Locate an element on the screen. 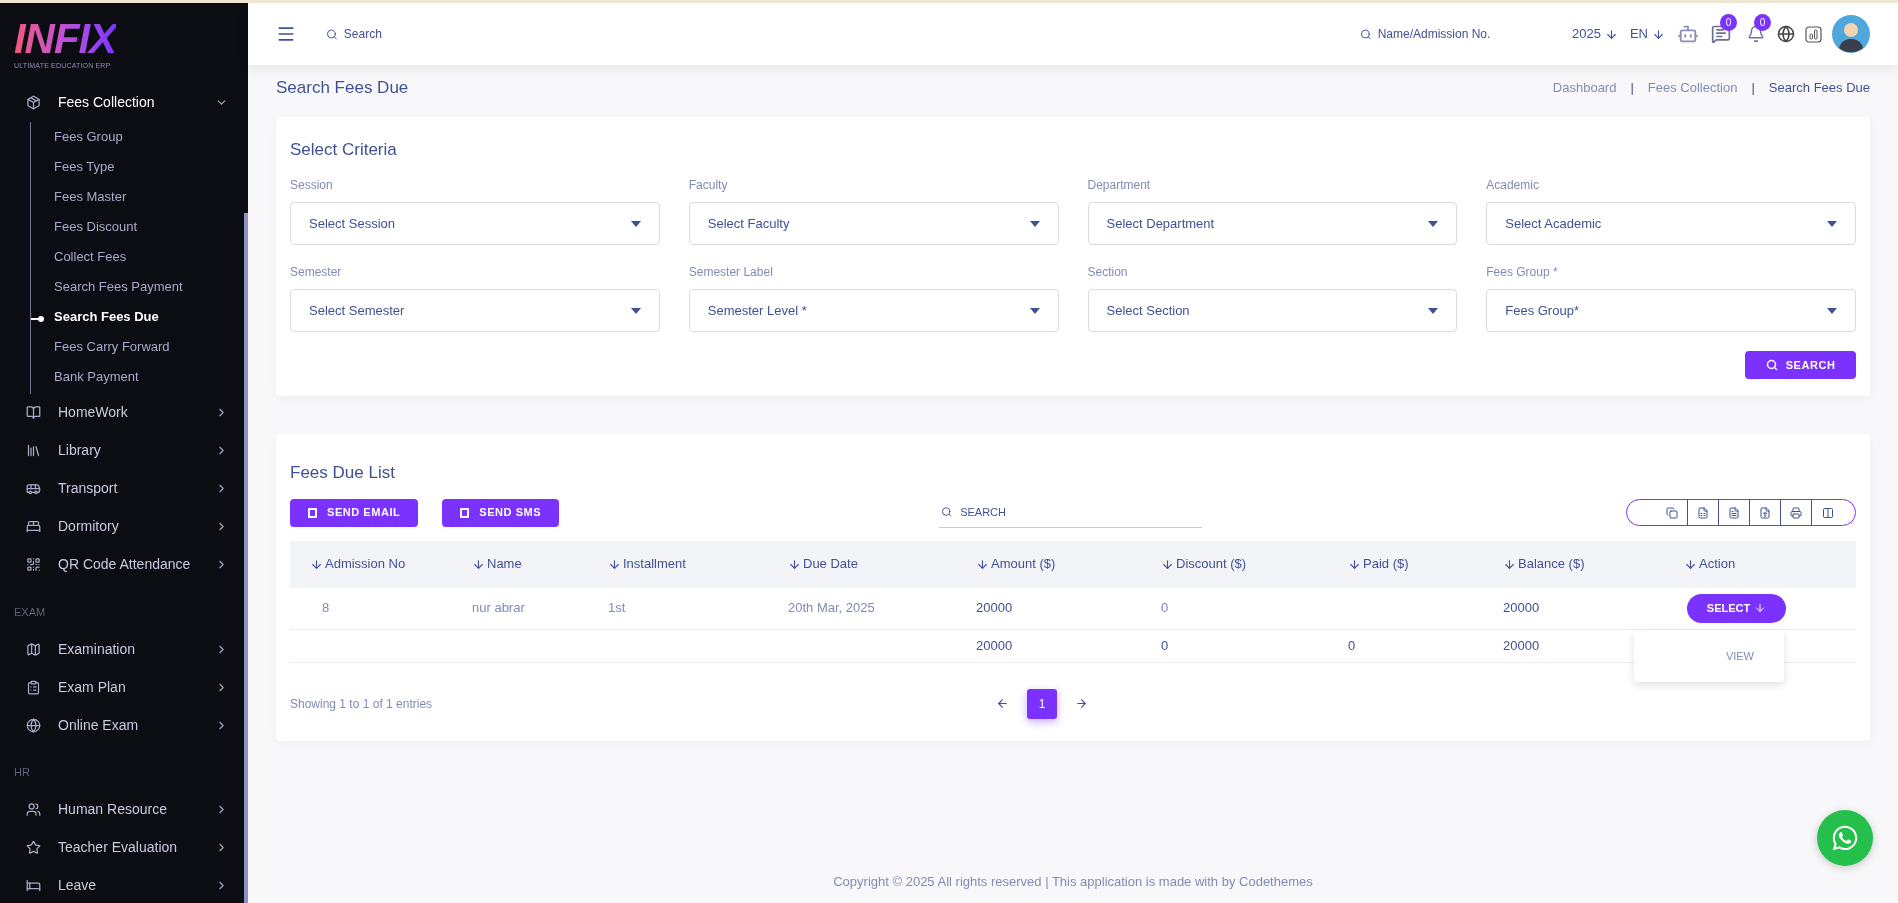 This screenshot has width=1898, height=903. year-selector: 2025 is located at coordinates (1595, 34).